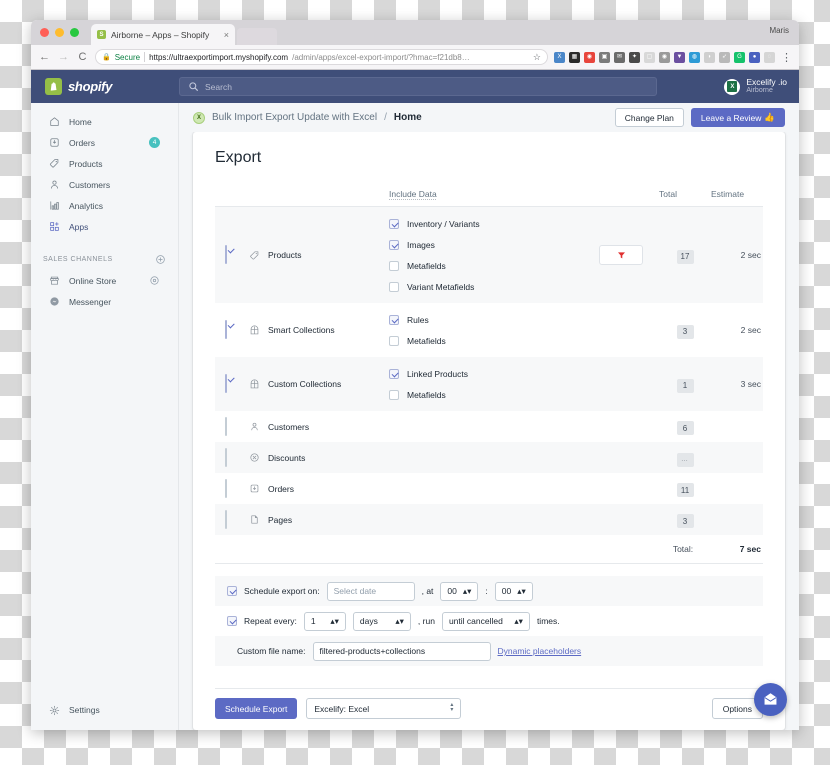  Describe the element at coordinates (694, 57) in the screenshot. I see `globe-extension-icon: ◍` at that location.